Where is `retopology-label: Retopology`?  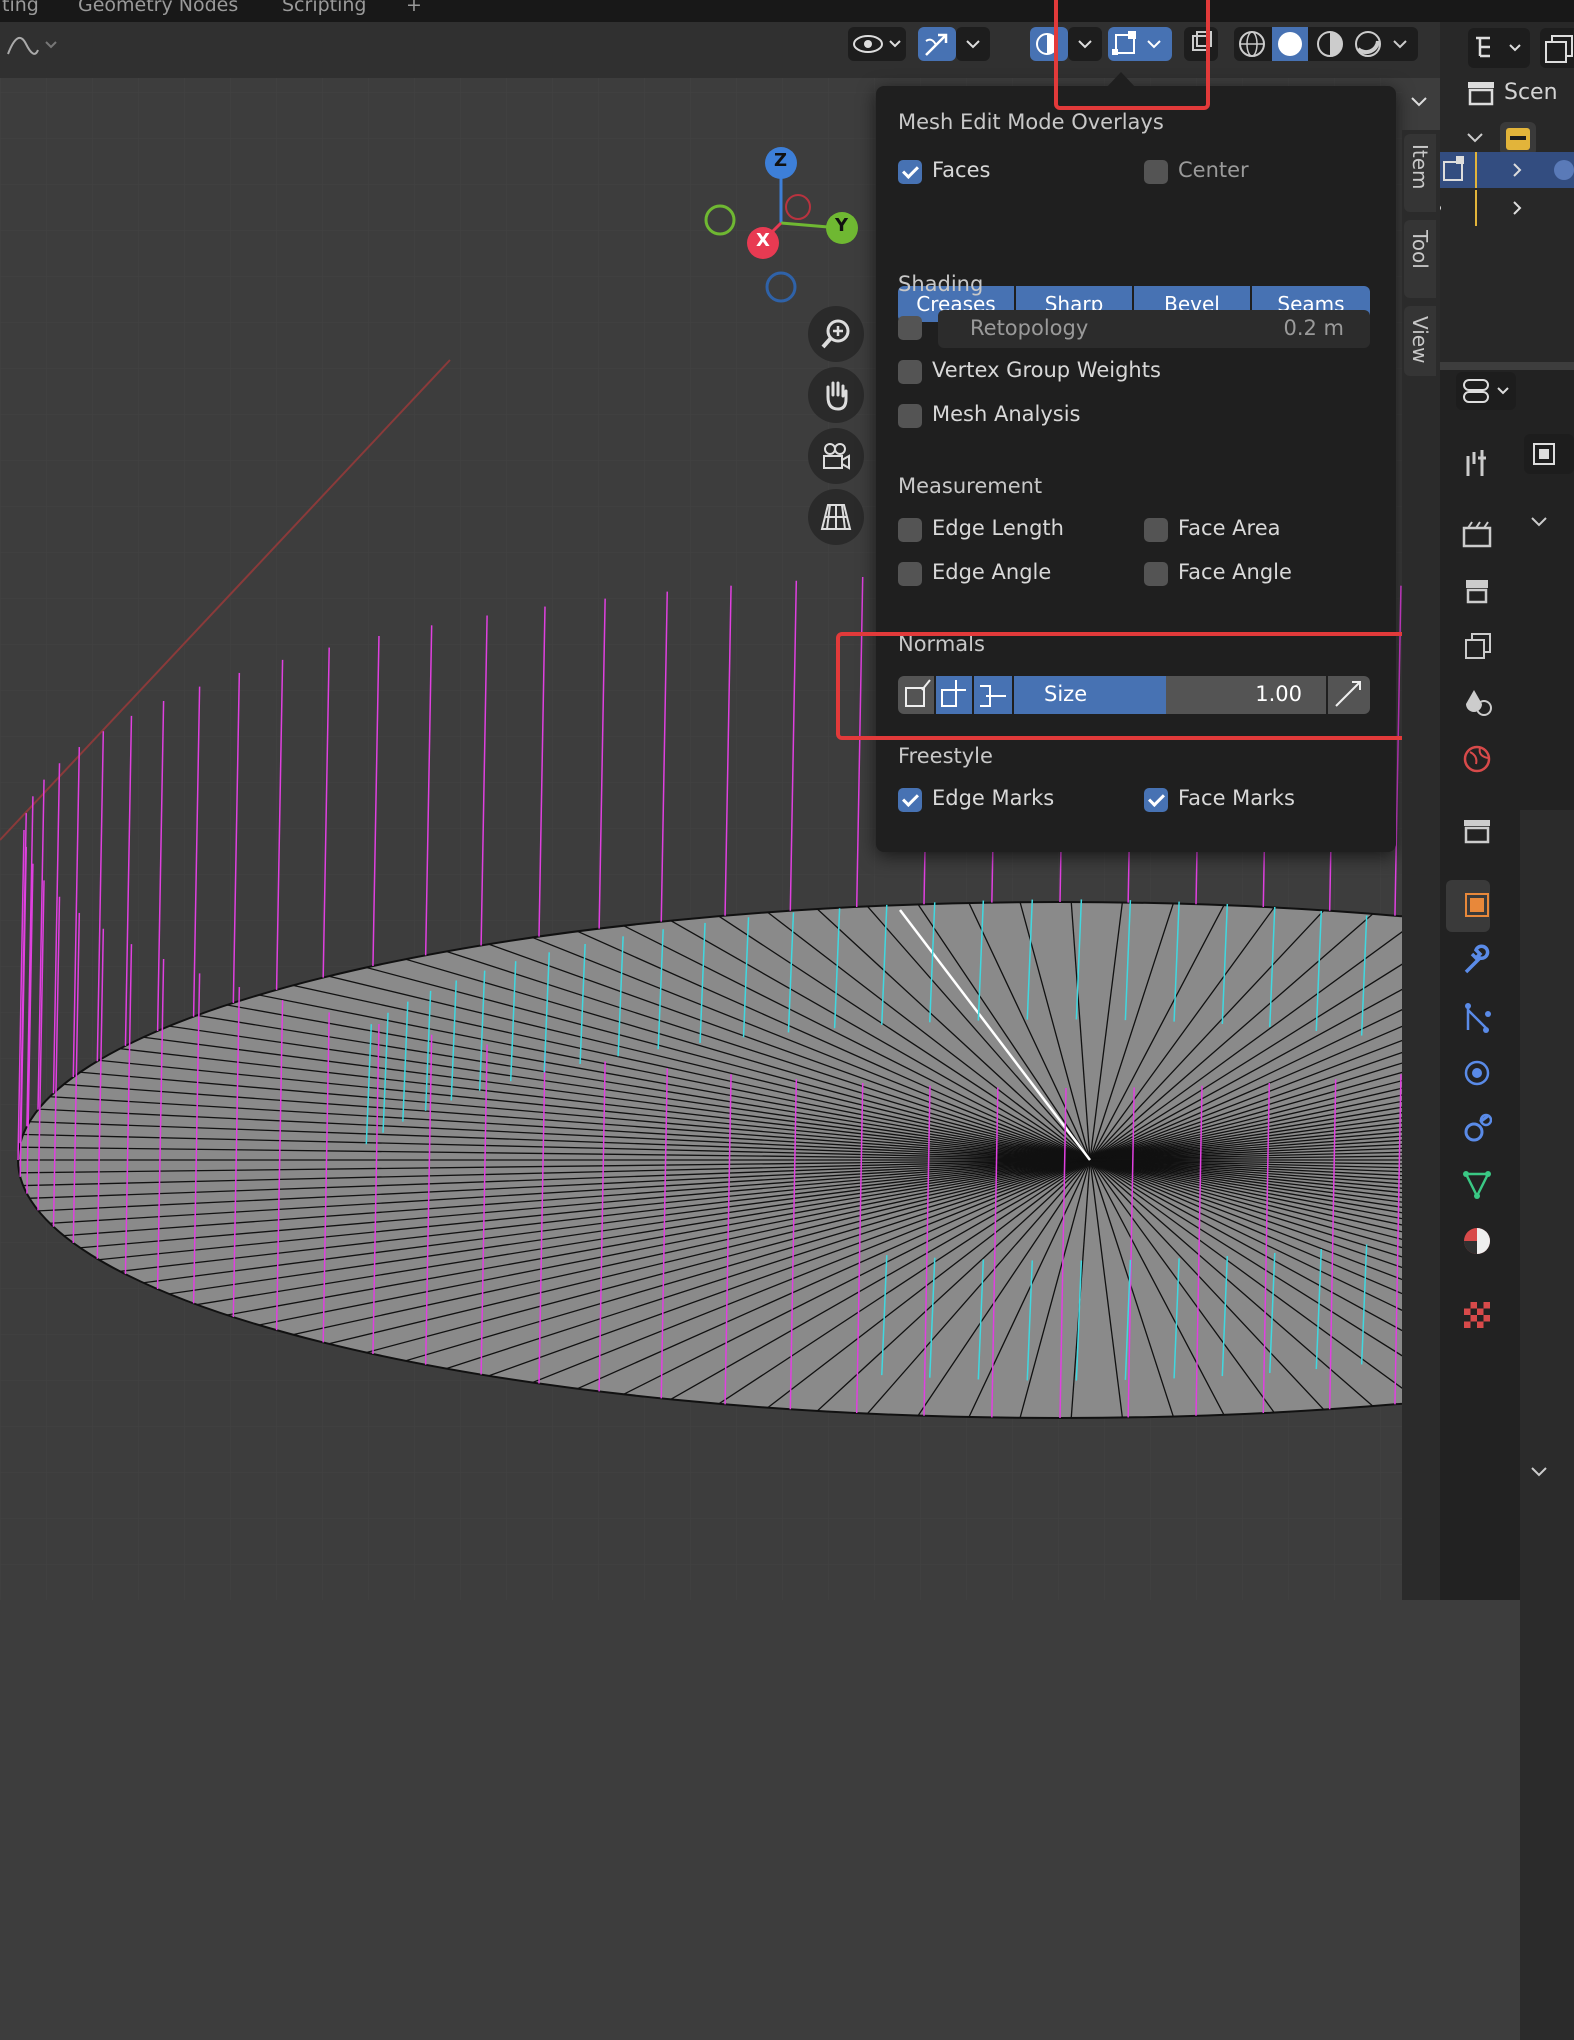 retopology-label: Retopology is located at coordinates (1029, 328).